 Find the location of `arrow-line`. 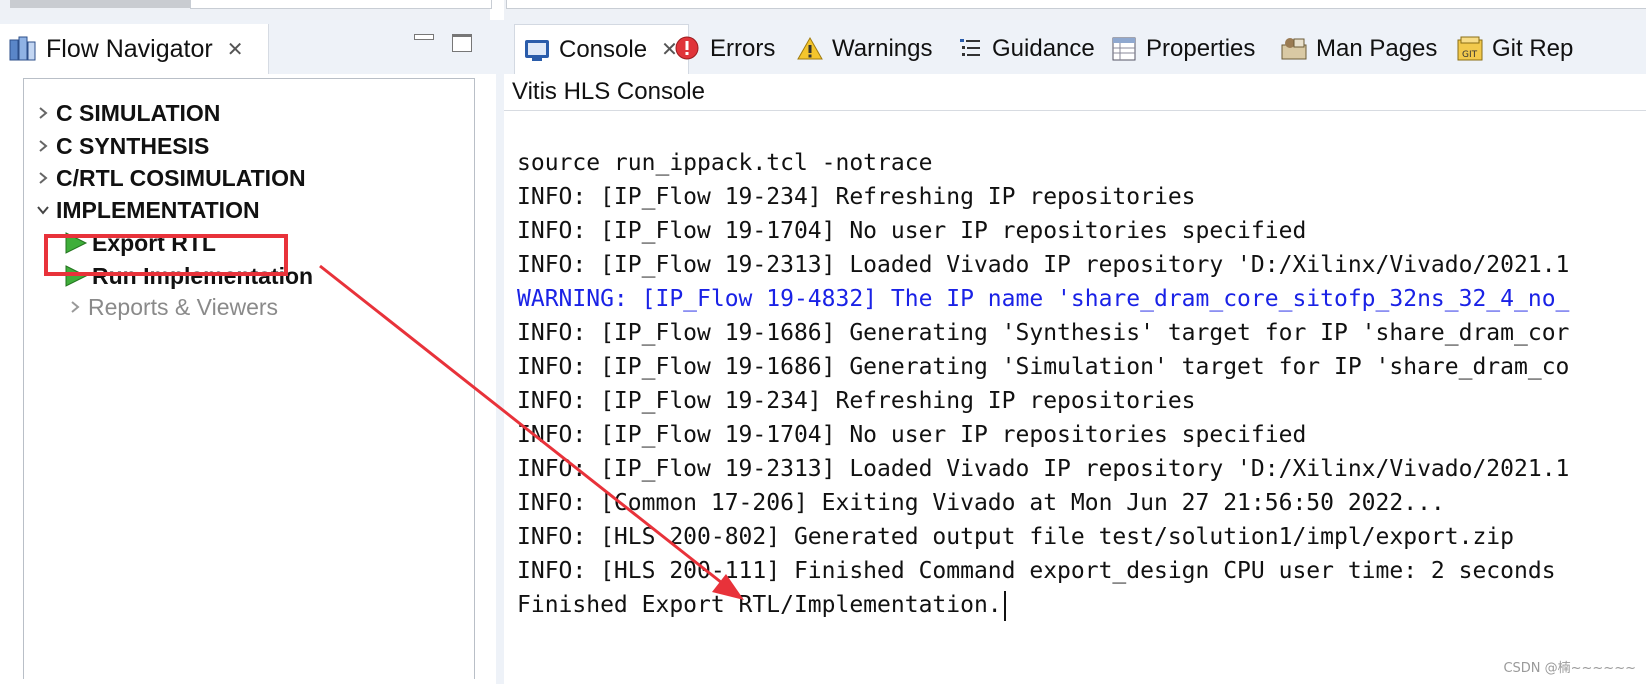

arrow-line is located at coordinates (528, 430).